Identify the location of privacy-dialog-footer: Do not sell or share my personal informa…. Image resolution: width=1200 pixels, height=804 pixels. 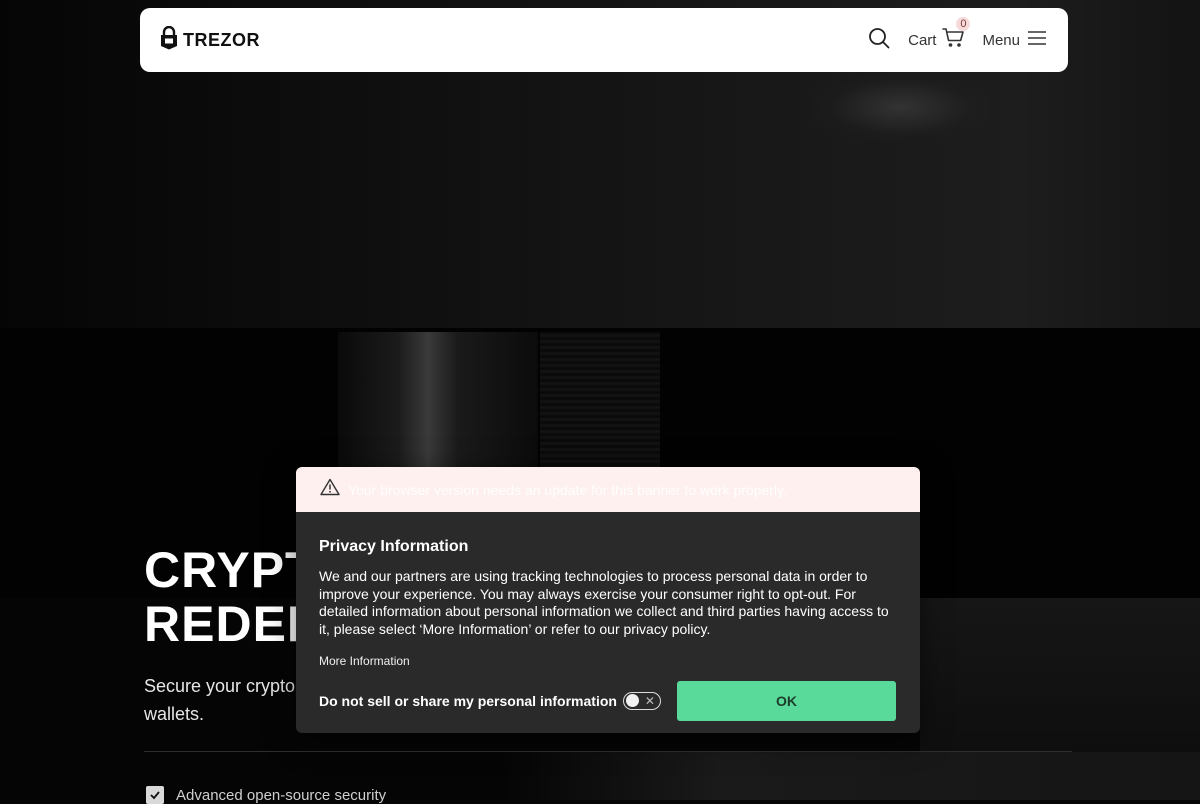
(607, 701).